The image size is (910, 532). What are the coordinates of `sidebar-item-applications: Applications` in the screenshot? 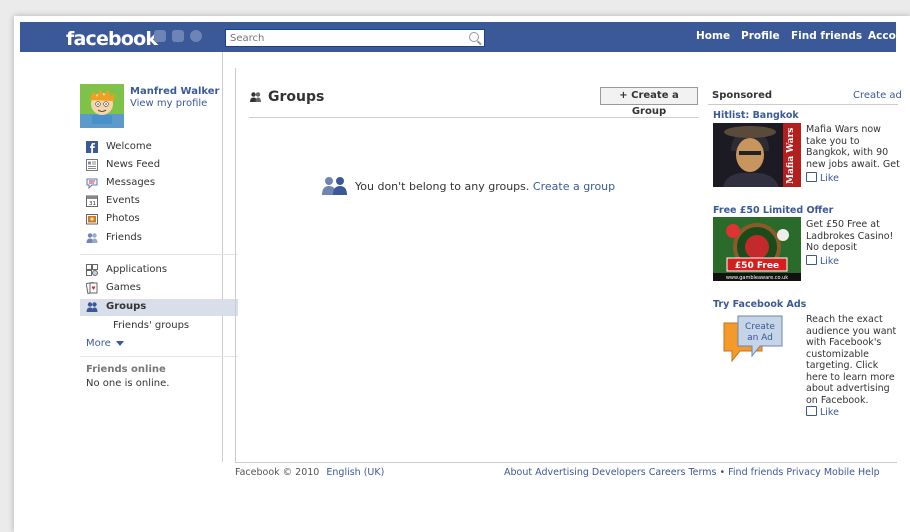 It's located at (162, 272).